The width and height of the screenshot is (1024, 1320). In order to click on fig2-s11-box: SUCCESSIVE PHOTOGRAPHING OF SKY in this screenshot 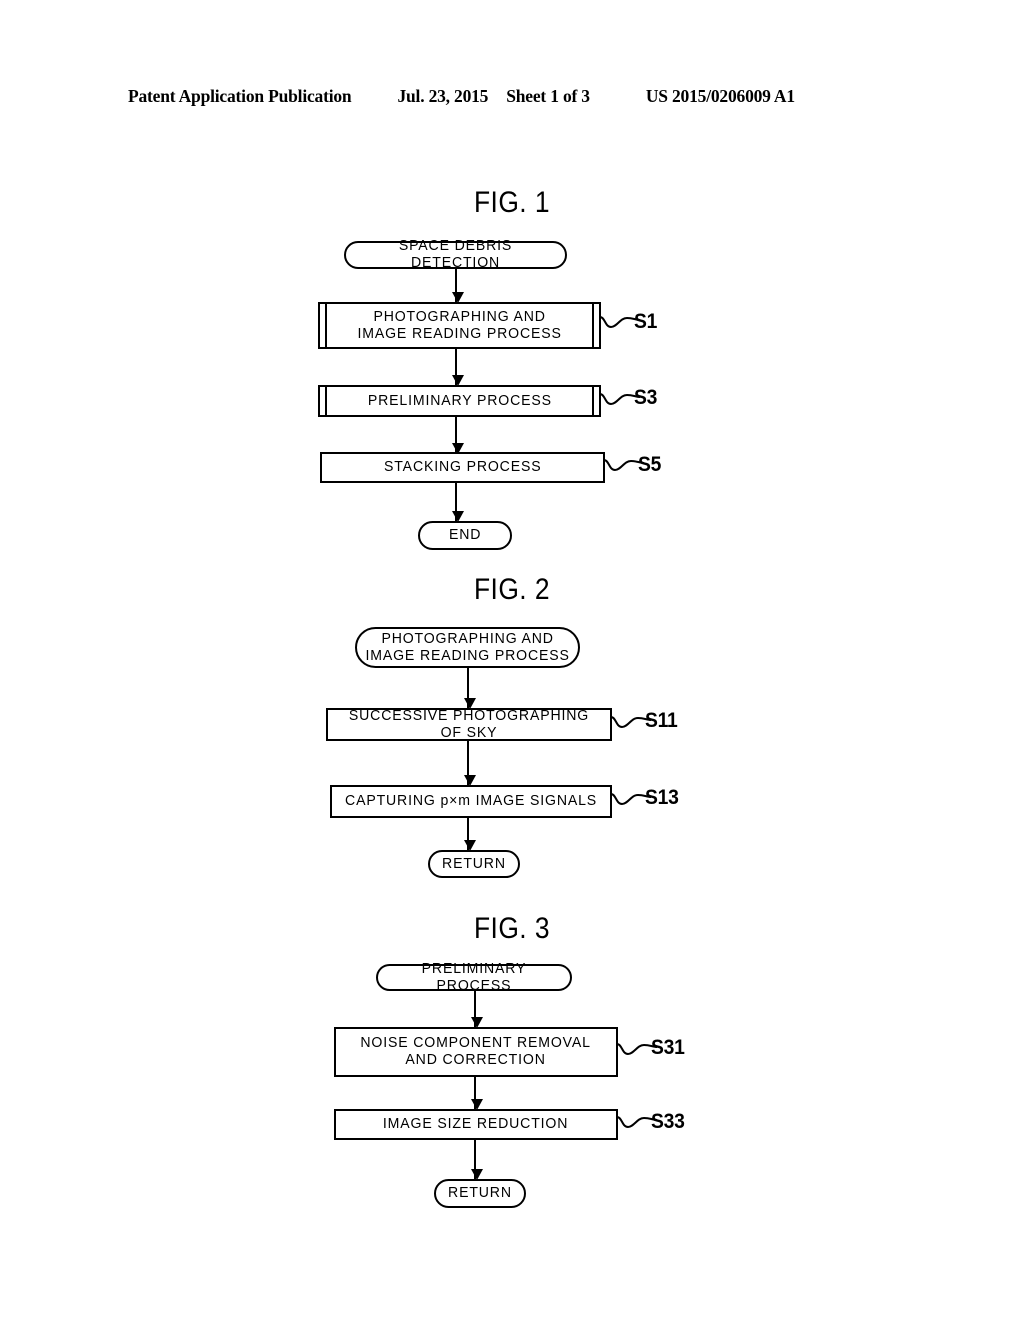, I will do `click(469, 723)`.